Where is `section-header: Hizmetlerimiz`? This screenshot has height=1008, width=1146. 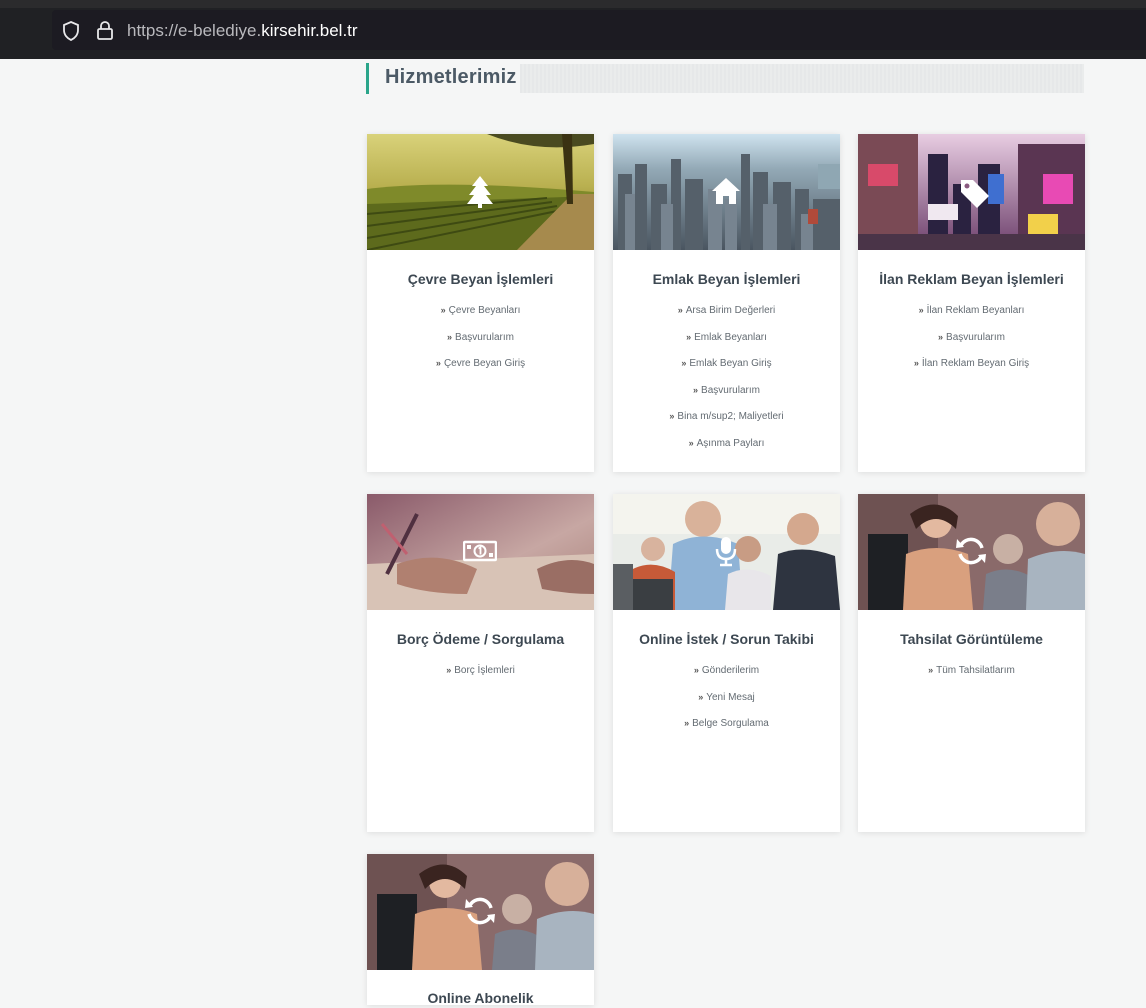 section-header: Hizmetlerimiz is located at coordinates (725, 79).